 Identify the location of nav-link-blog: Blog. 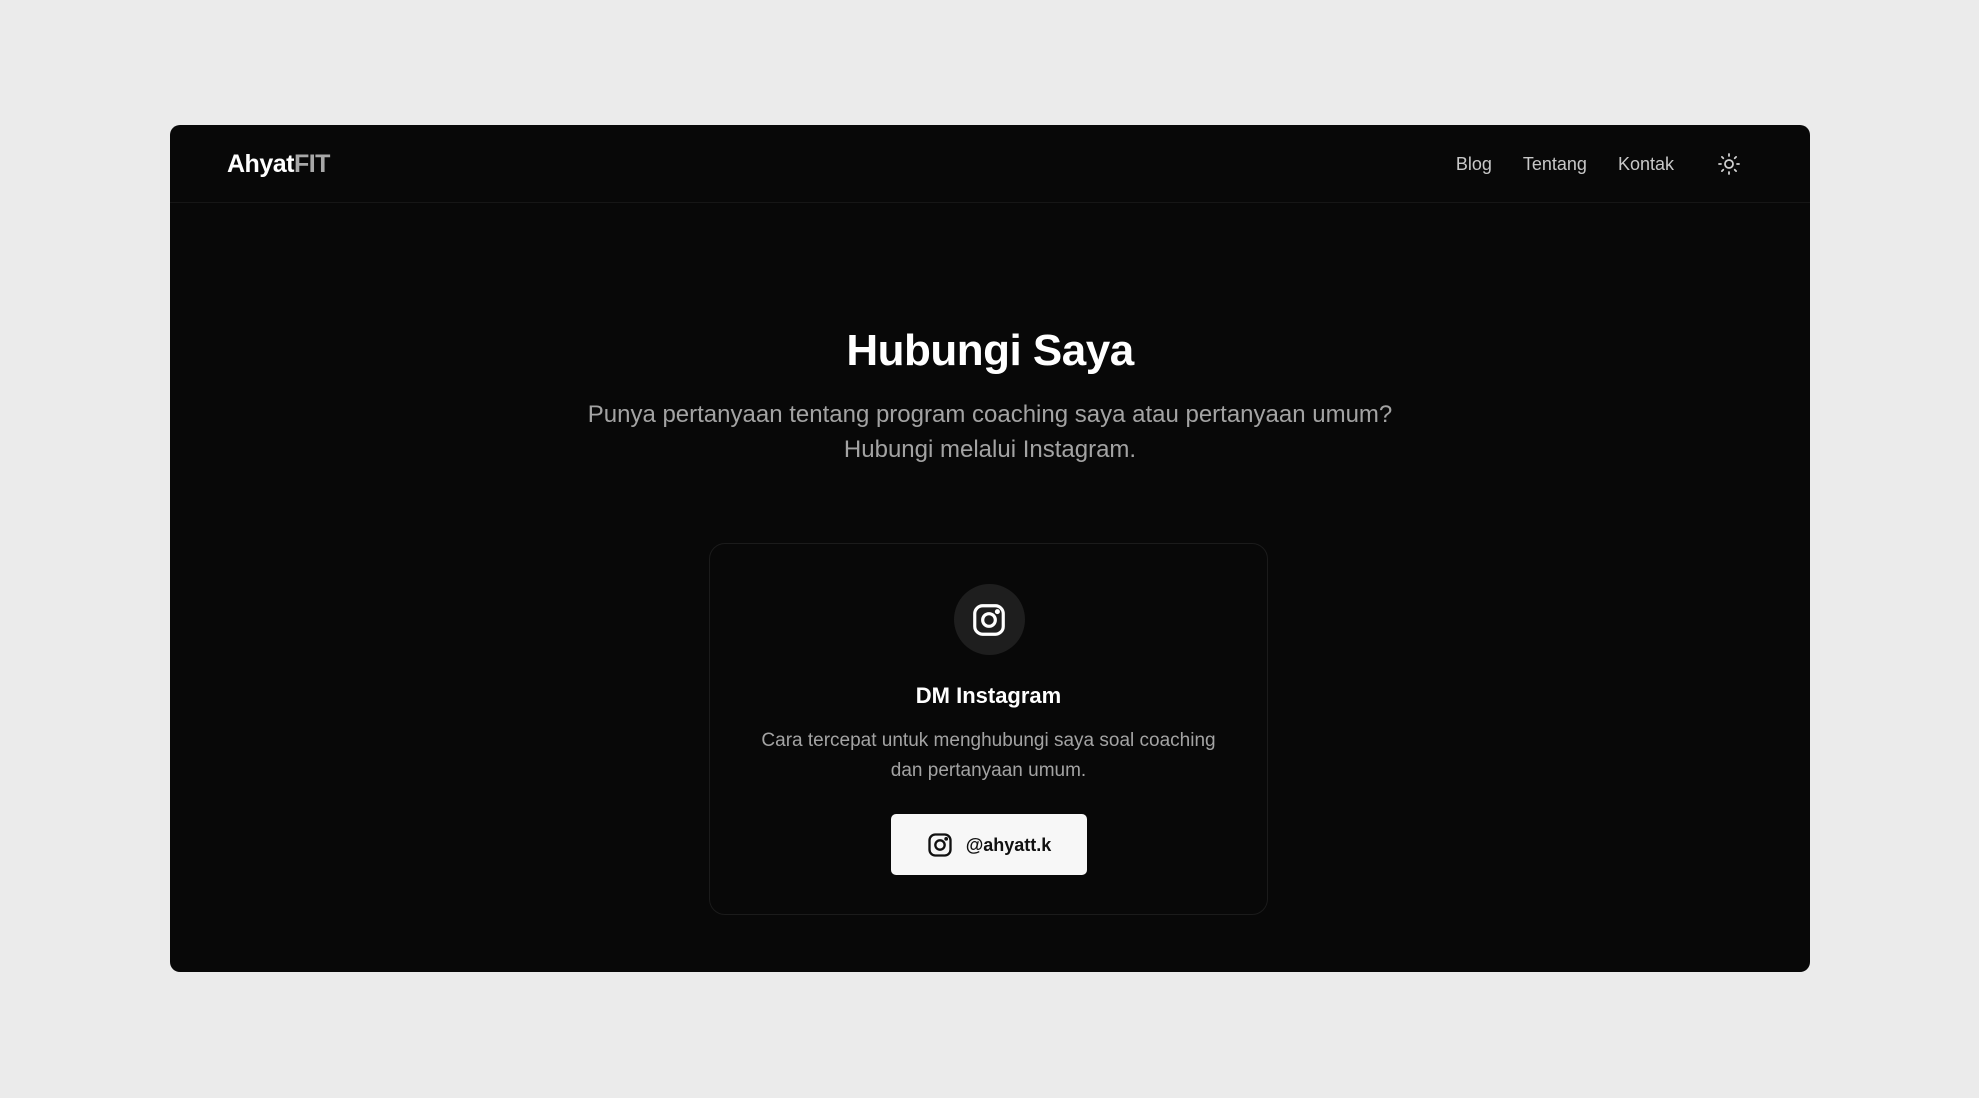
(1474, 164).